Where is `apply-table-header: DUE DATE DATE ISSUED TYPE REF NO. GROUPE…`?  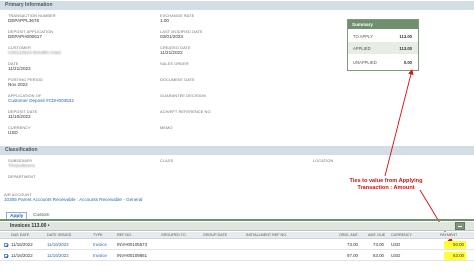
apply-table-header: DUE DATE DATE ISSUED TYPE REF NO. GROUPE… is located at coordinates (237, 235).